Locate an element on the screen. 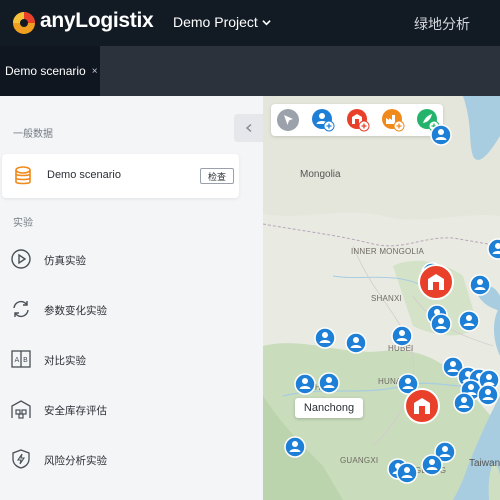  add-factory-icon is located at coordinates (393, 120).